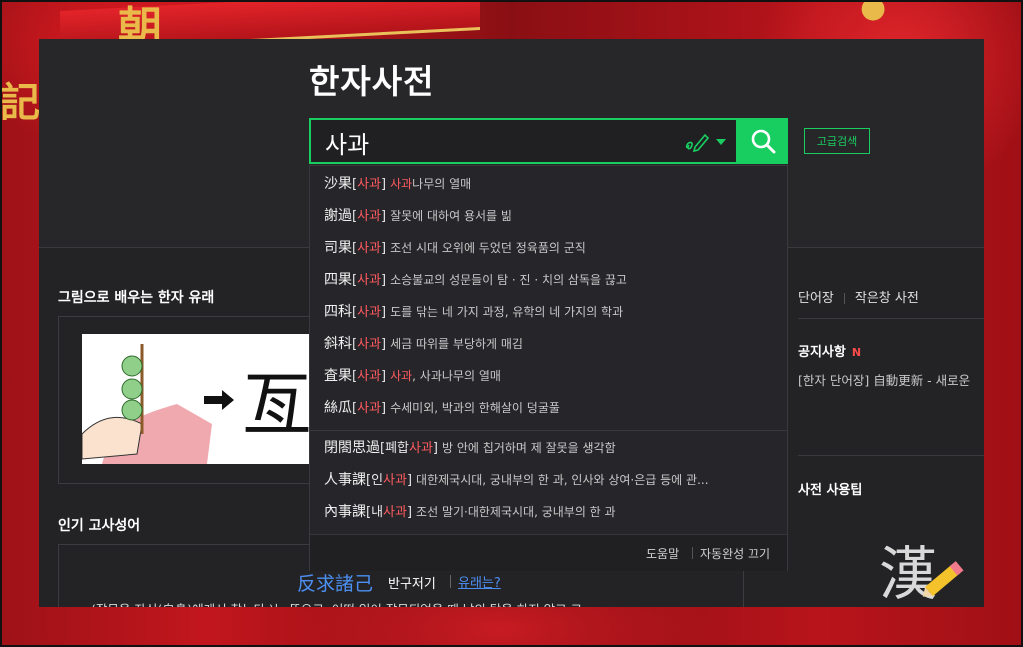 This screenshot has height=647, width=1023. Describe the element at coordinates (721, 142) in the screenshot. I see `chevron-down-icon` at that location.